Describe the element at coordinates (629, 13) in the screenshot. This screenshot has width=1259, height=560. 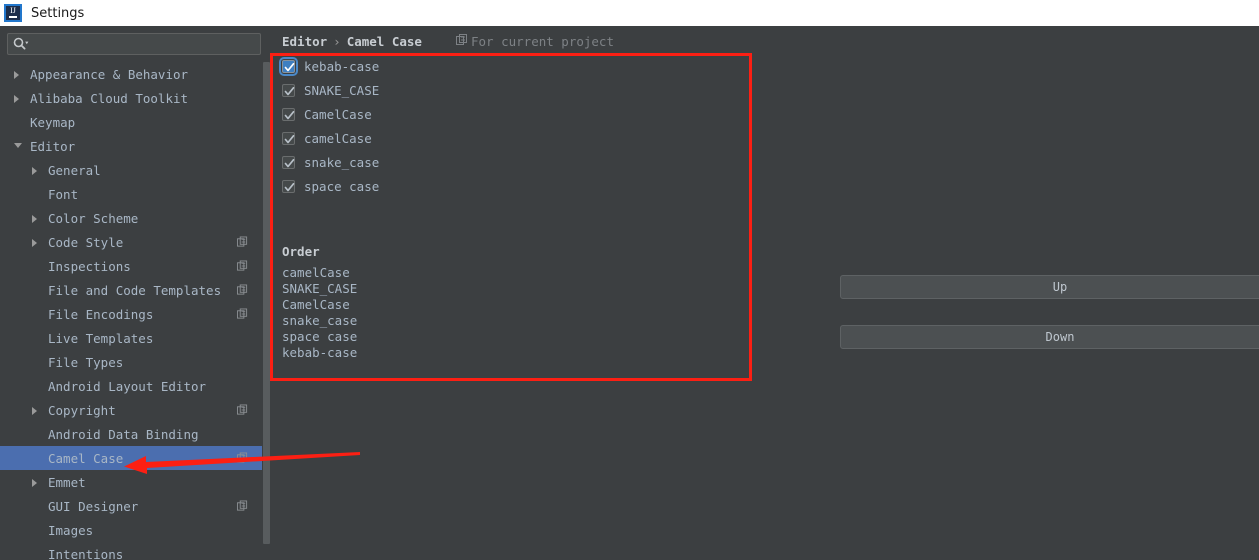
I see `window-titlebar: IJ Settings` at that location.